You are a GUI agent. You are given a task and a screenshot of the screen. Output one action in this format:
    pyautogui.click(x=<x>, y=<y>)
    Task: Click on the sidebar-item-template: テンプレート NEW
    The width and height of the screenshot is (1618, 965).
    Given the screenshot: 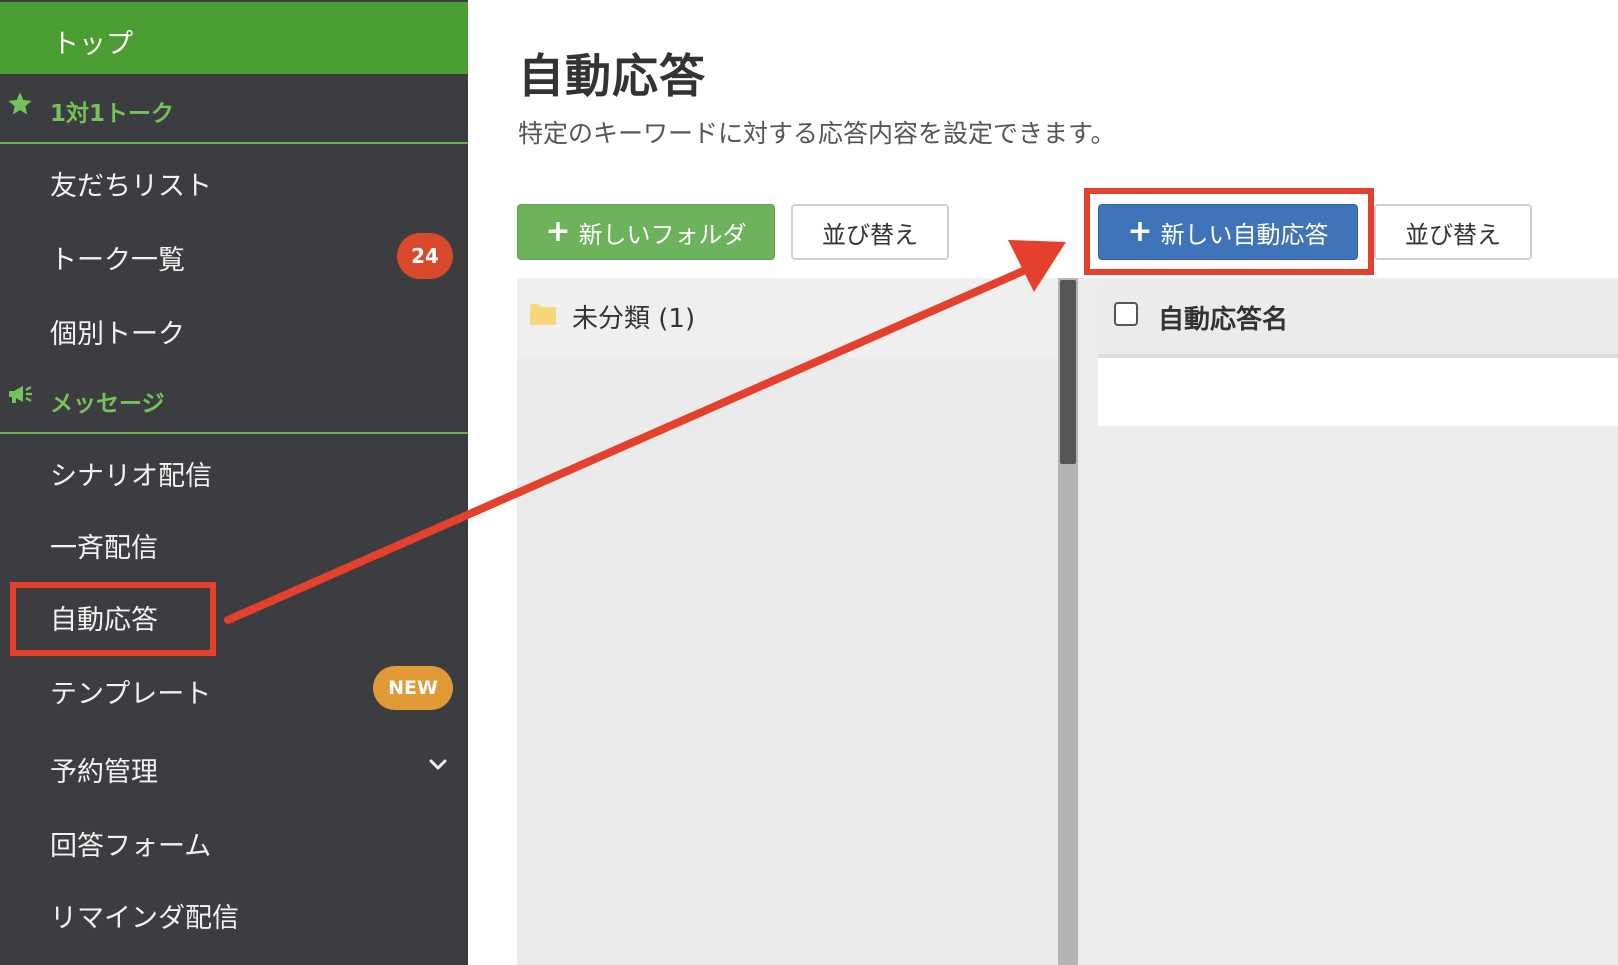 What is the action you would take?
    pyautogui.click(x=234, y=689)
    